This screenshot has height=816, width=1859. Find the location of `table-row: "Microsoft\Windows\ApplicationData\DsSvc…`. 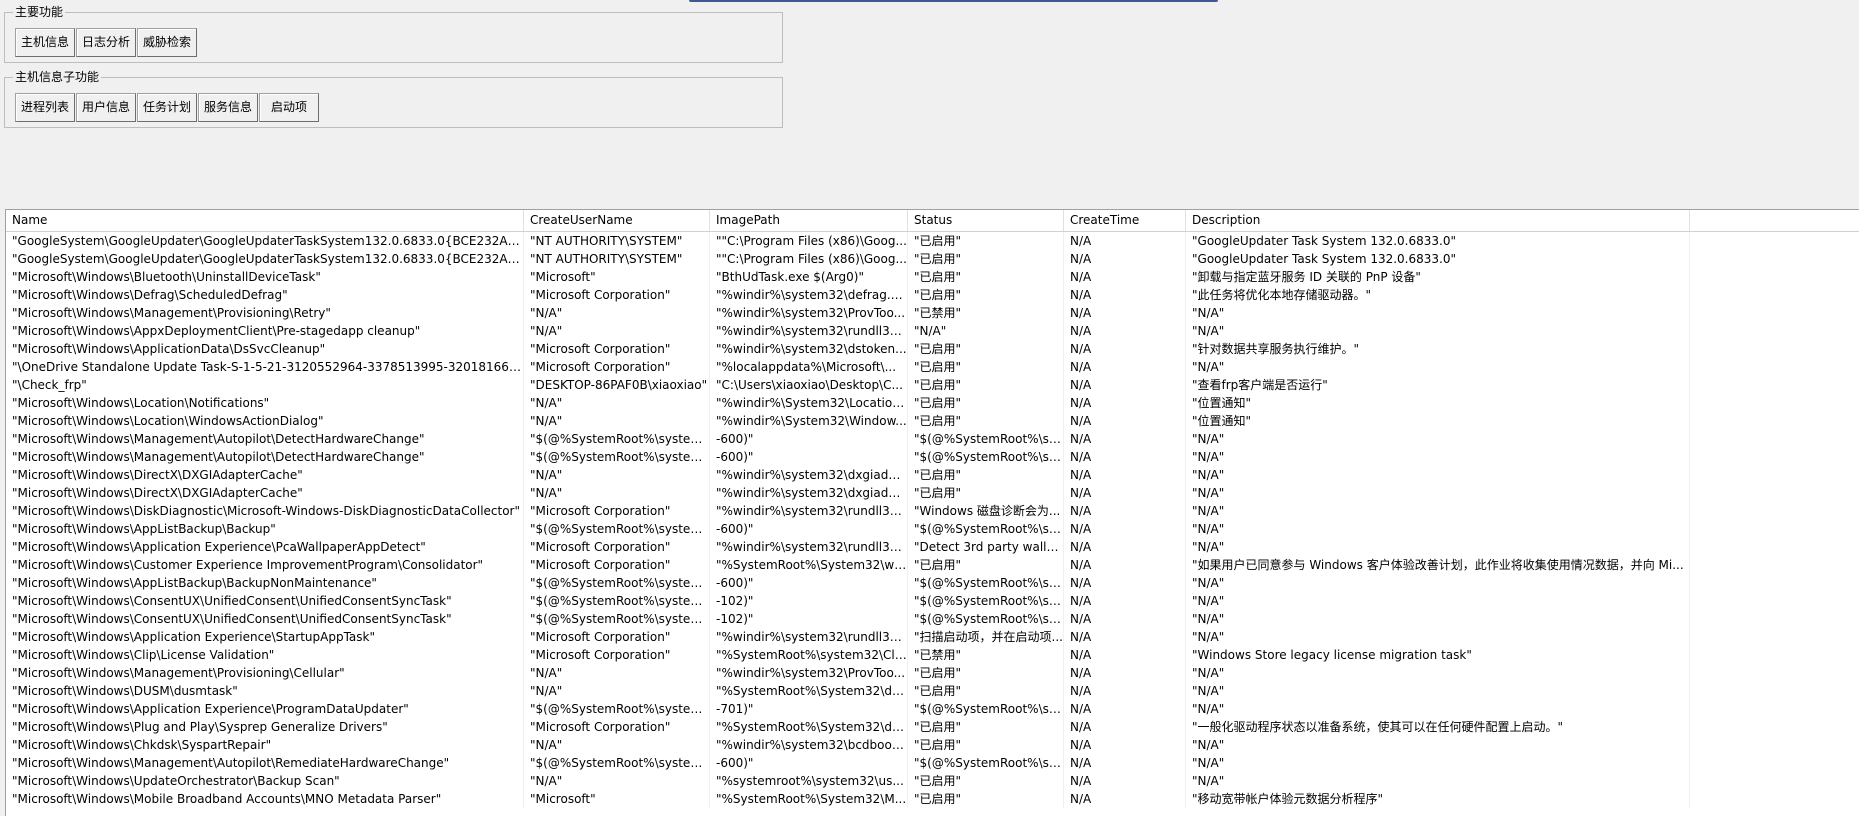

table-row: "Microsoft\Windows\ApplicationData\DsSvc… is located at coordinates (932, 349).